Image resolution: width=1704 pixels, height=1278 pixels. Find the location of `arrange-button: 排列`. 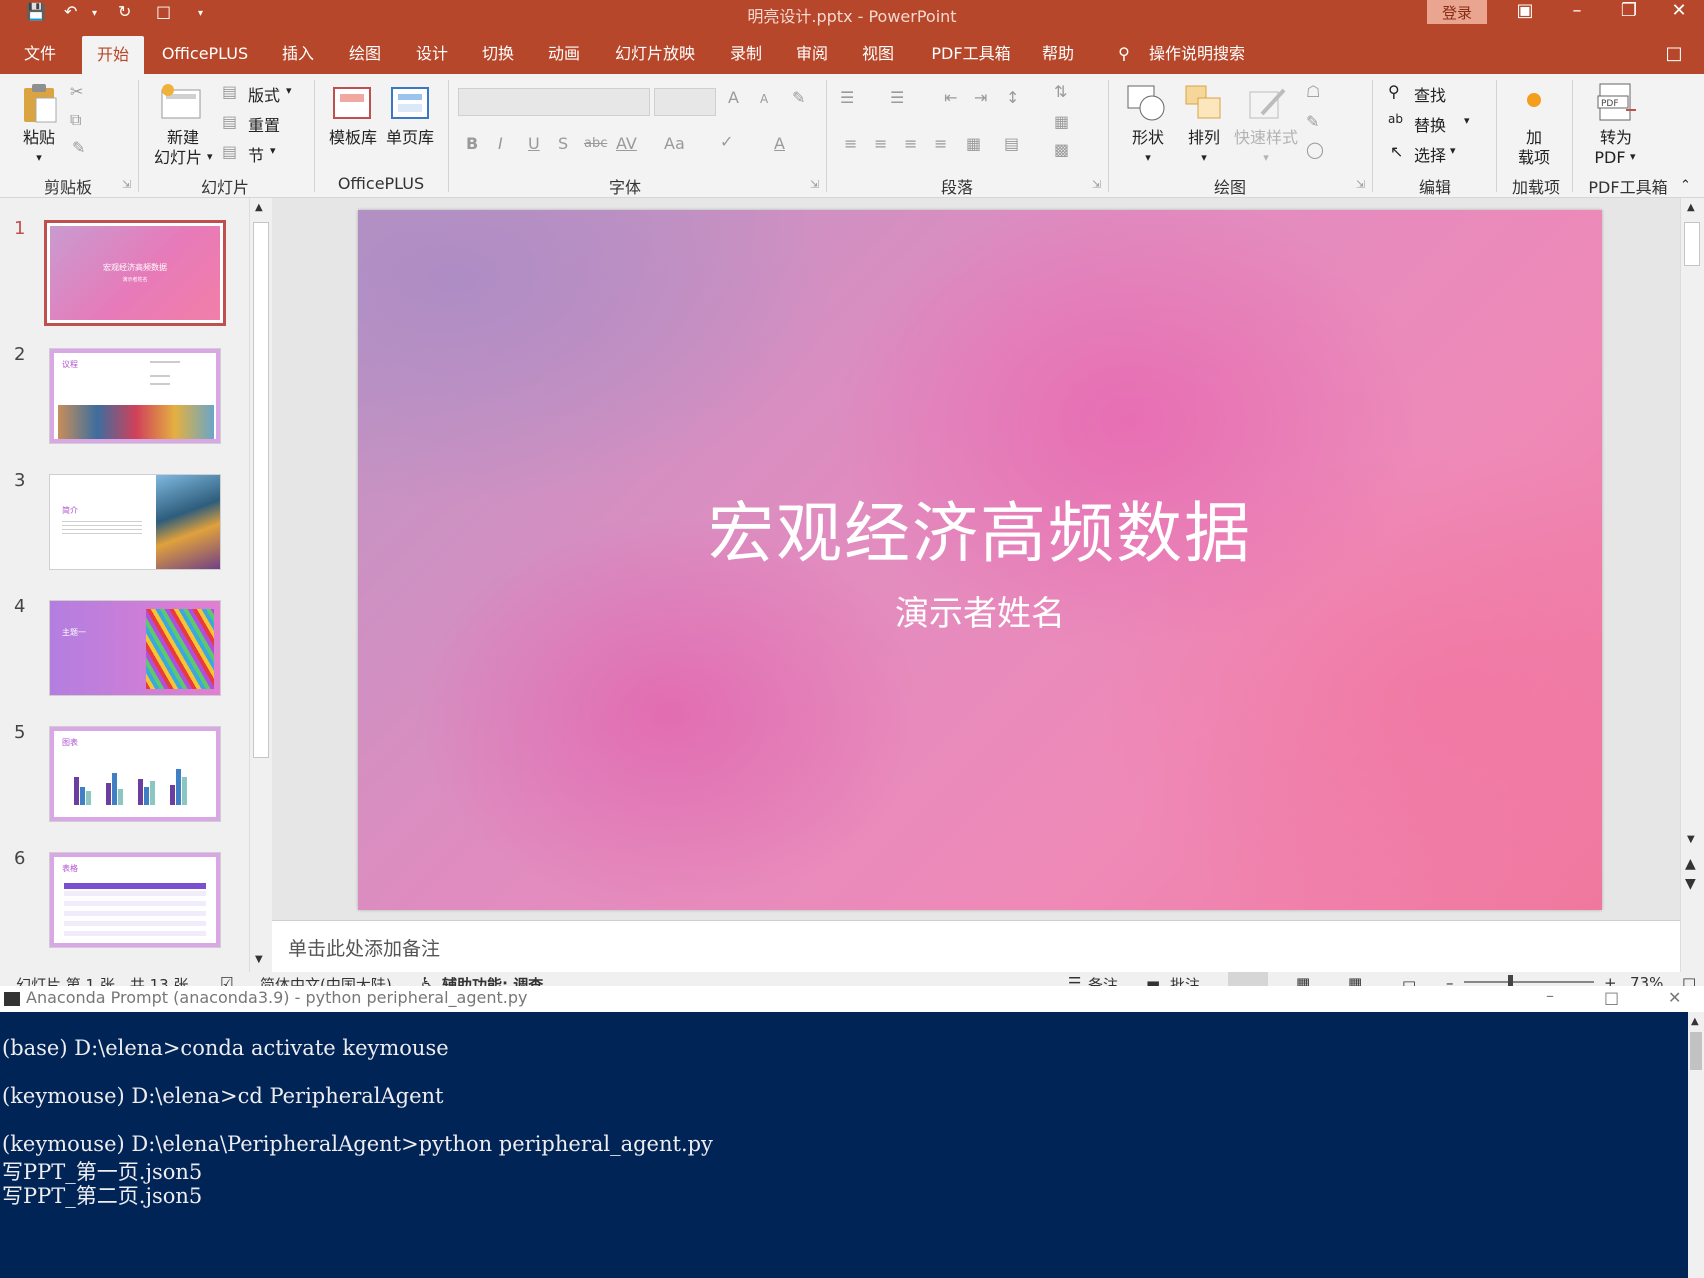

arrange-button: 排列 is located at coordinates (1204, 138).